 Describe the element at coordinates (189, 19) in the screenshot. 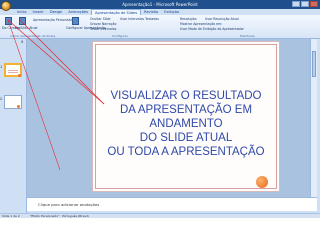

I see `resolution-label: Resolução:` at that location.